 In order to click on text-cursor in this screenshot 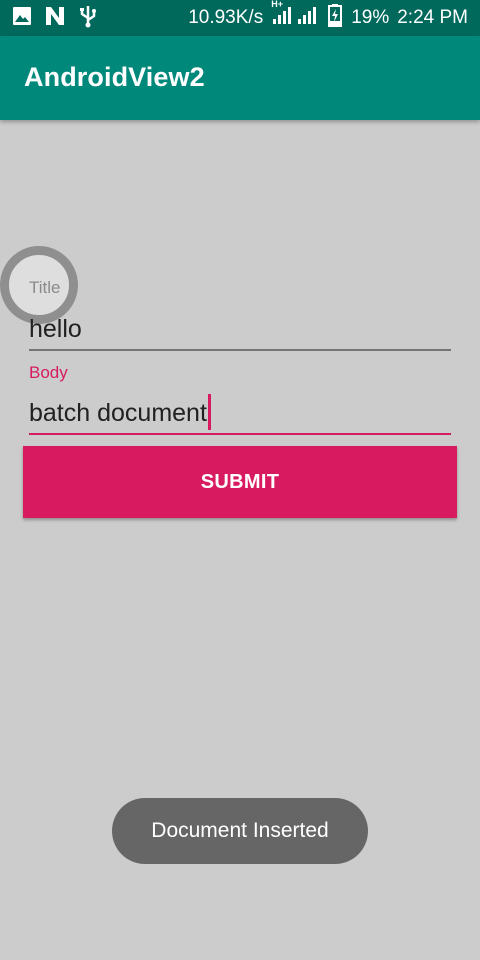, I will do `click(209, 412)`.